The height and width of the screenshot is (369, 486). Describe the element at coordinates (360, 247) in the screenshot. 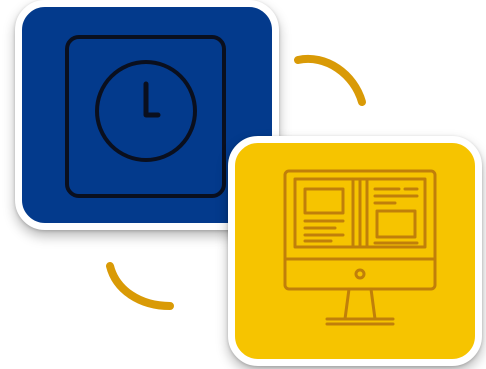

I see `monitor-icon` at that location.